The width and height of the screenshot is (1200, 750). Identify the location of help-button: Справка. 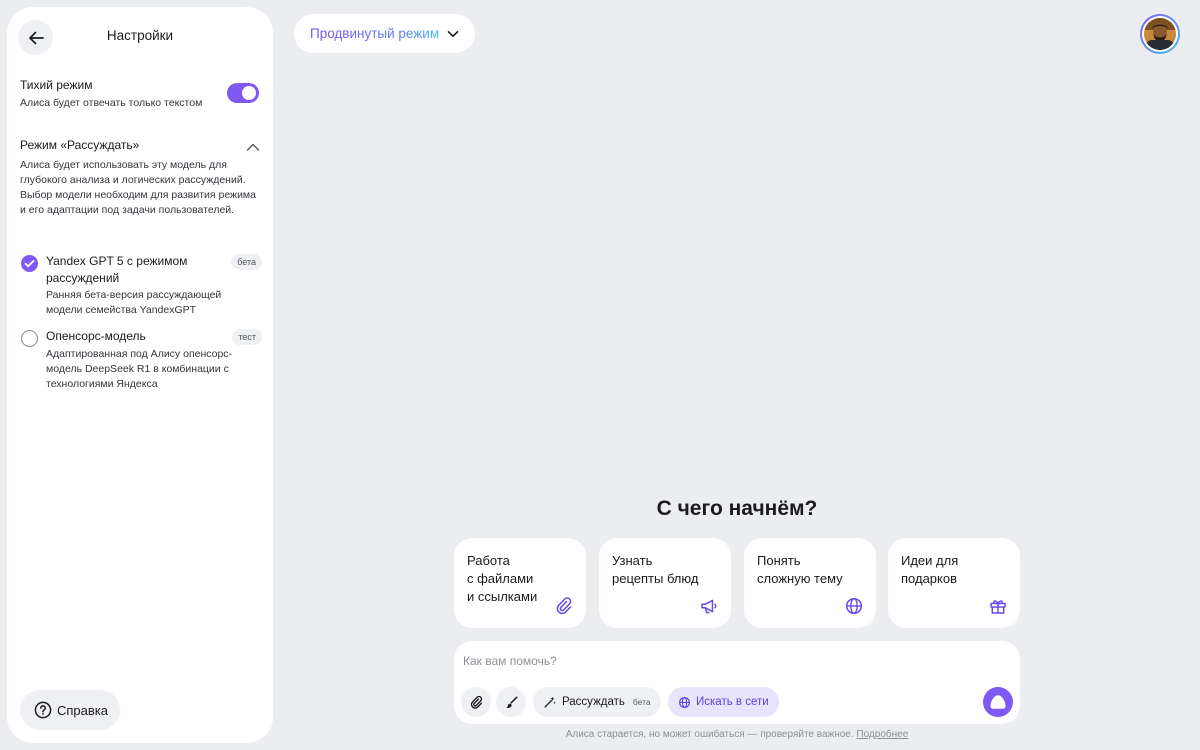
(70, 710).